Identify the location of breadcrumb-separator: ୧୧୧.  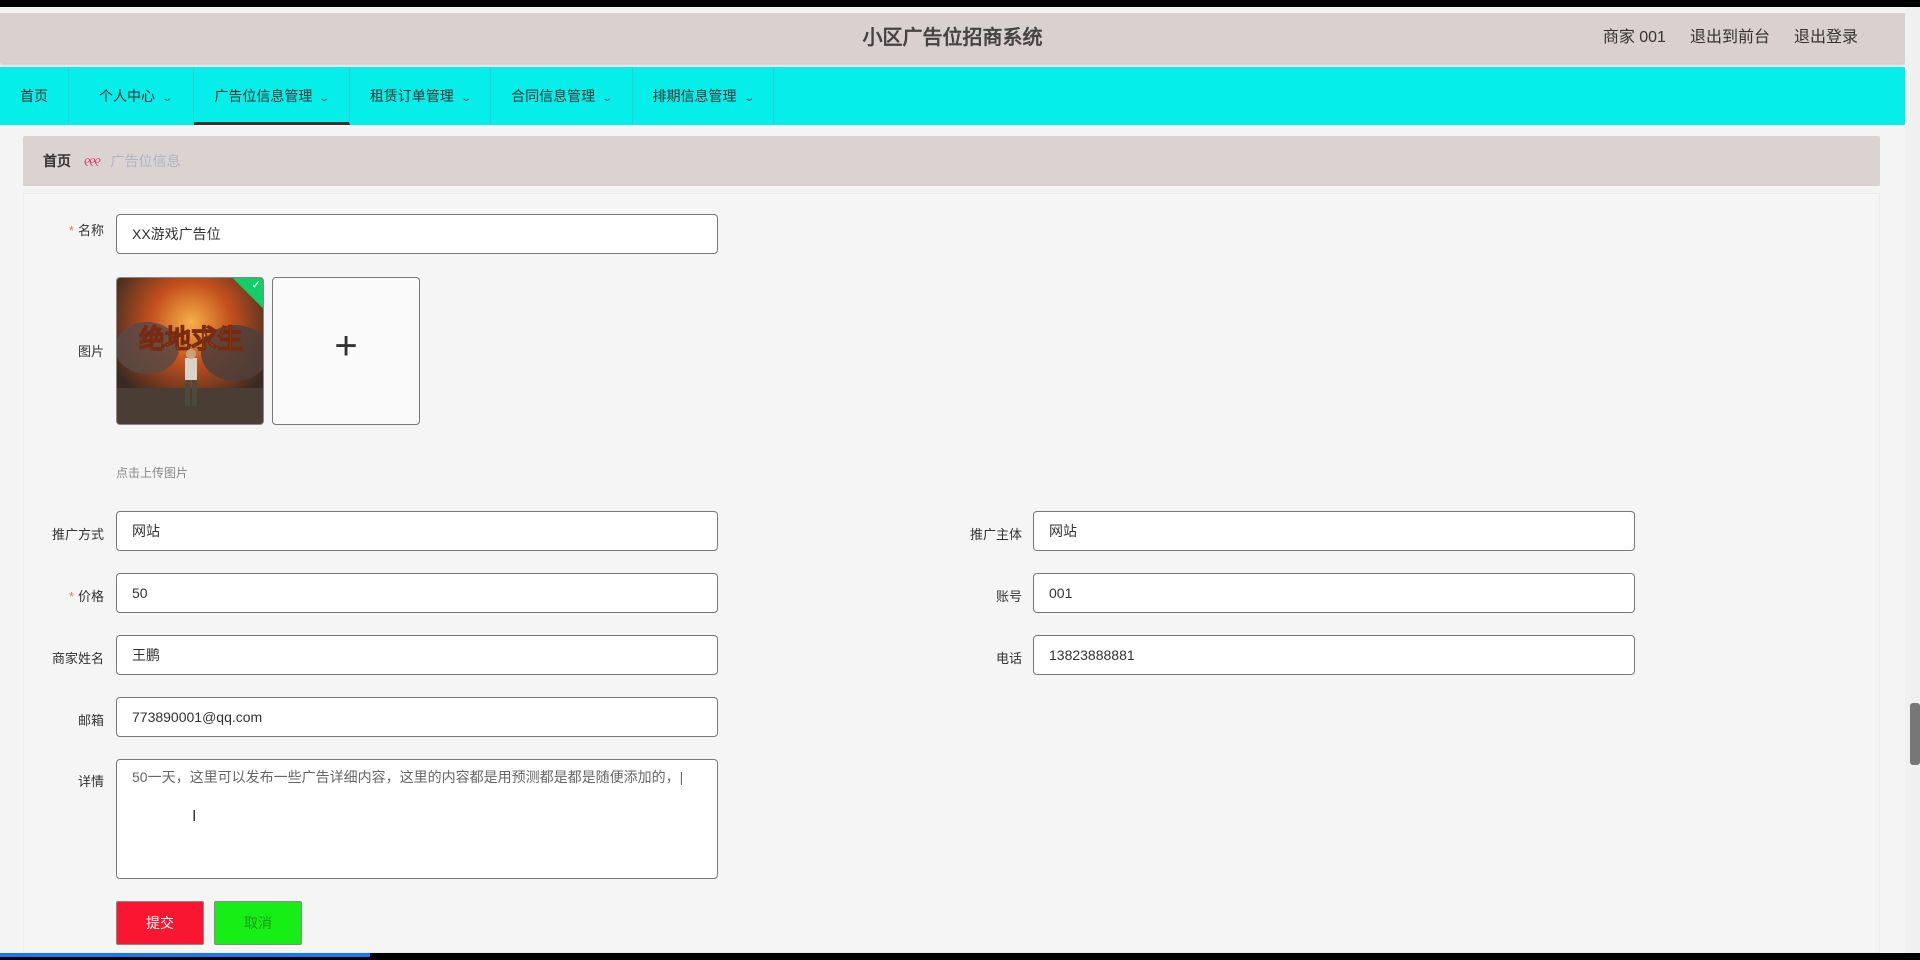
(91, 162).